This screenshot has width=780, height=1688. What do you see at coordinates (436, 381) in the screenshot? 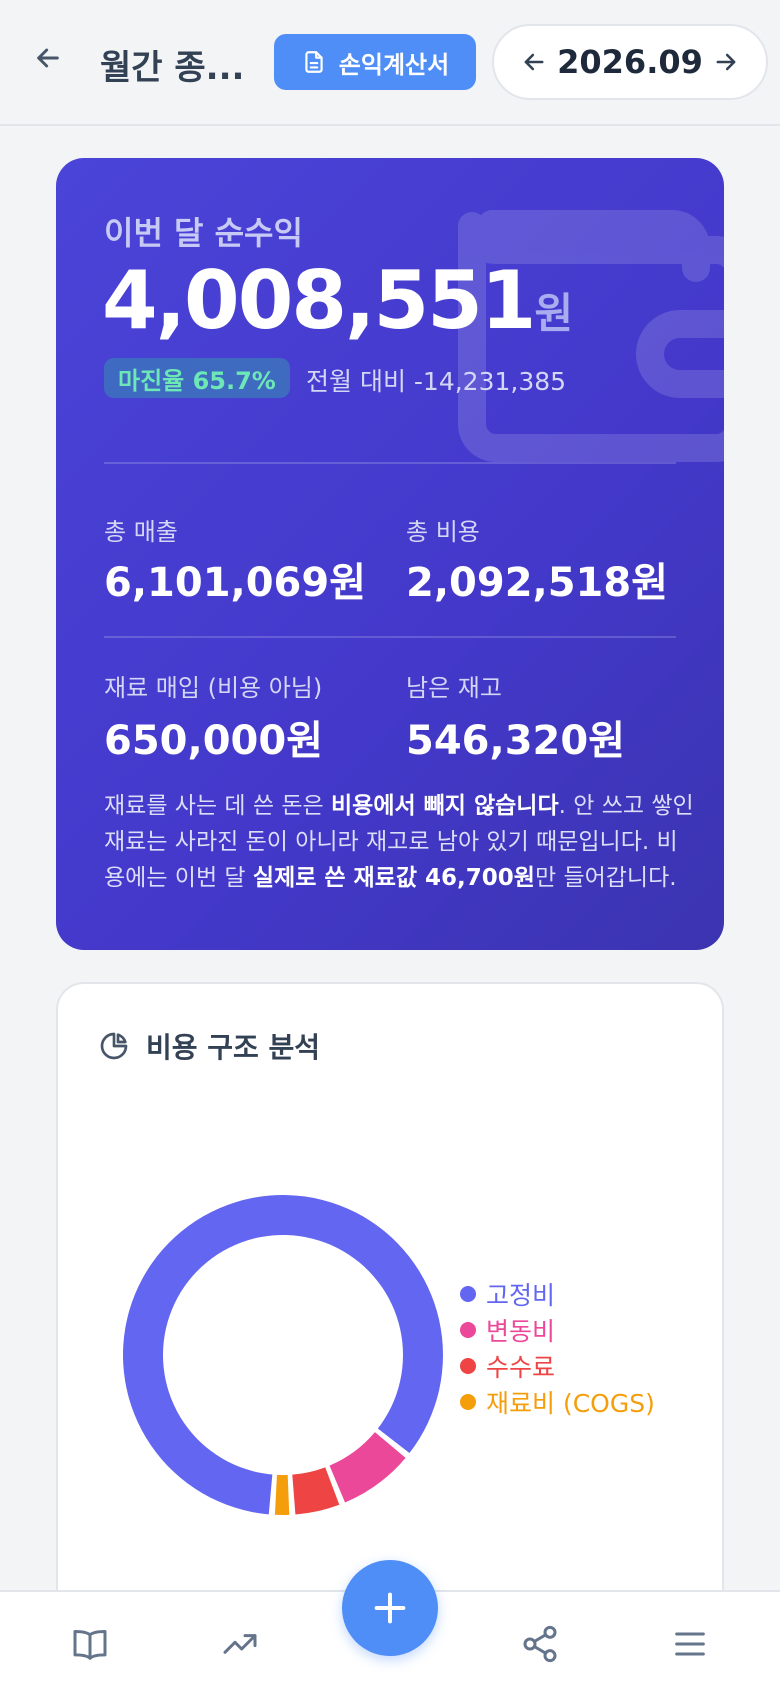
I see `month-over-month-text: 전월 대비 -14,231,385` at bounding box center [436, 381].